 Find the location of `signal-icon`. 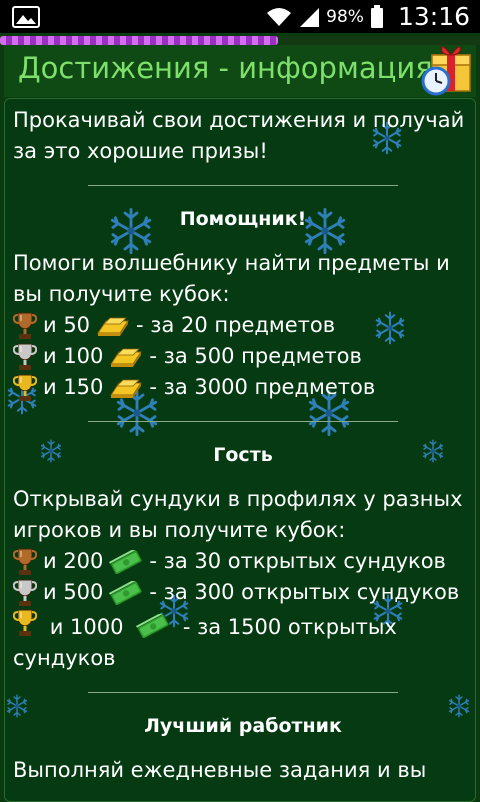

signal-icon is located at coordinates (310, 17).